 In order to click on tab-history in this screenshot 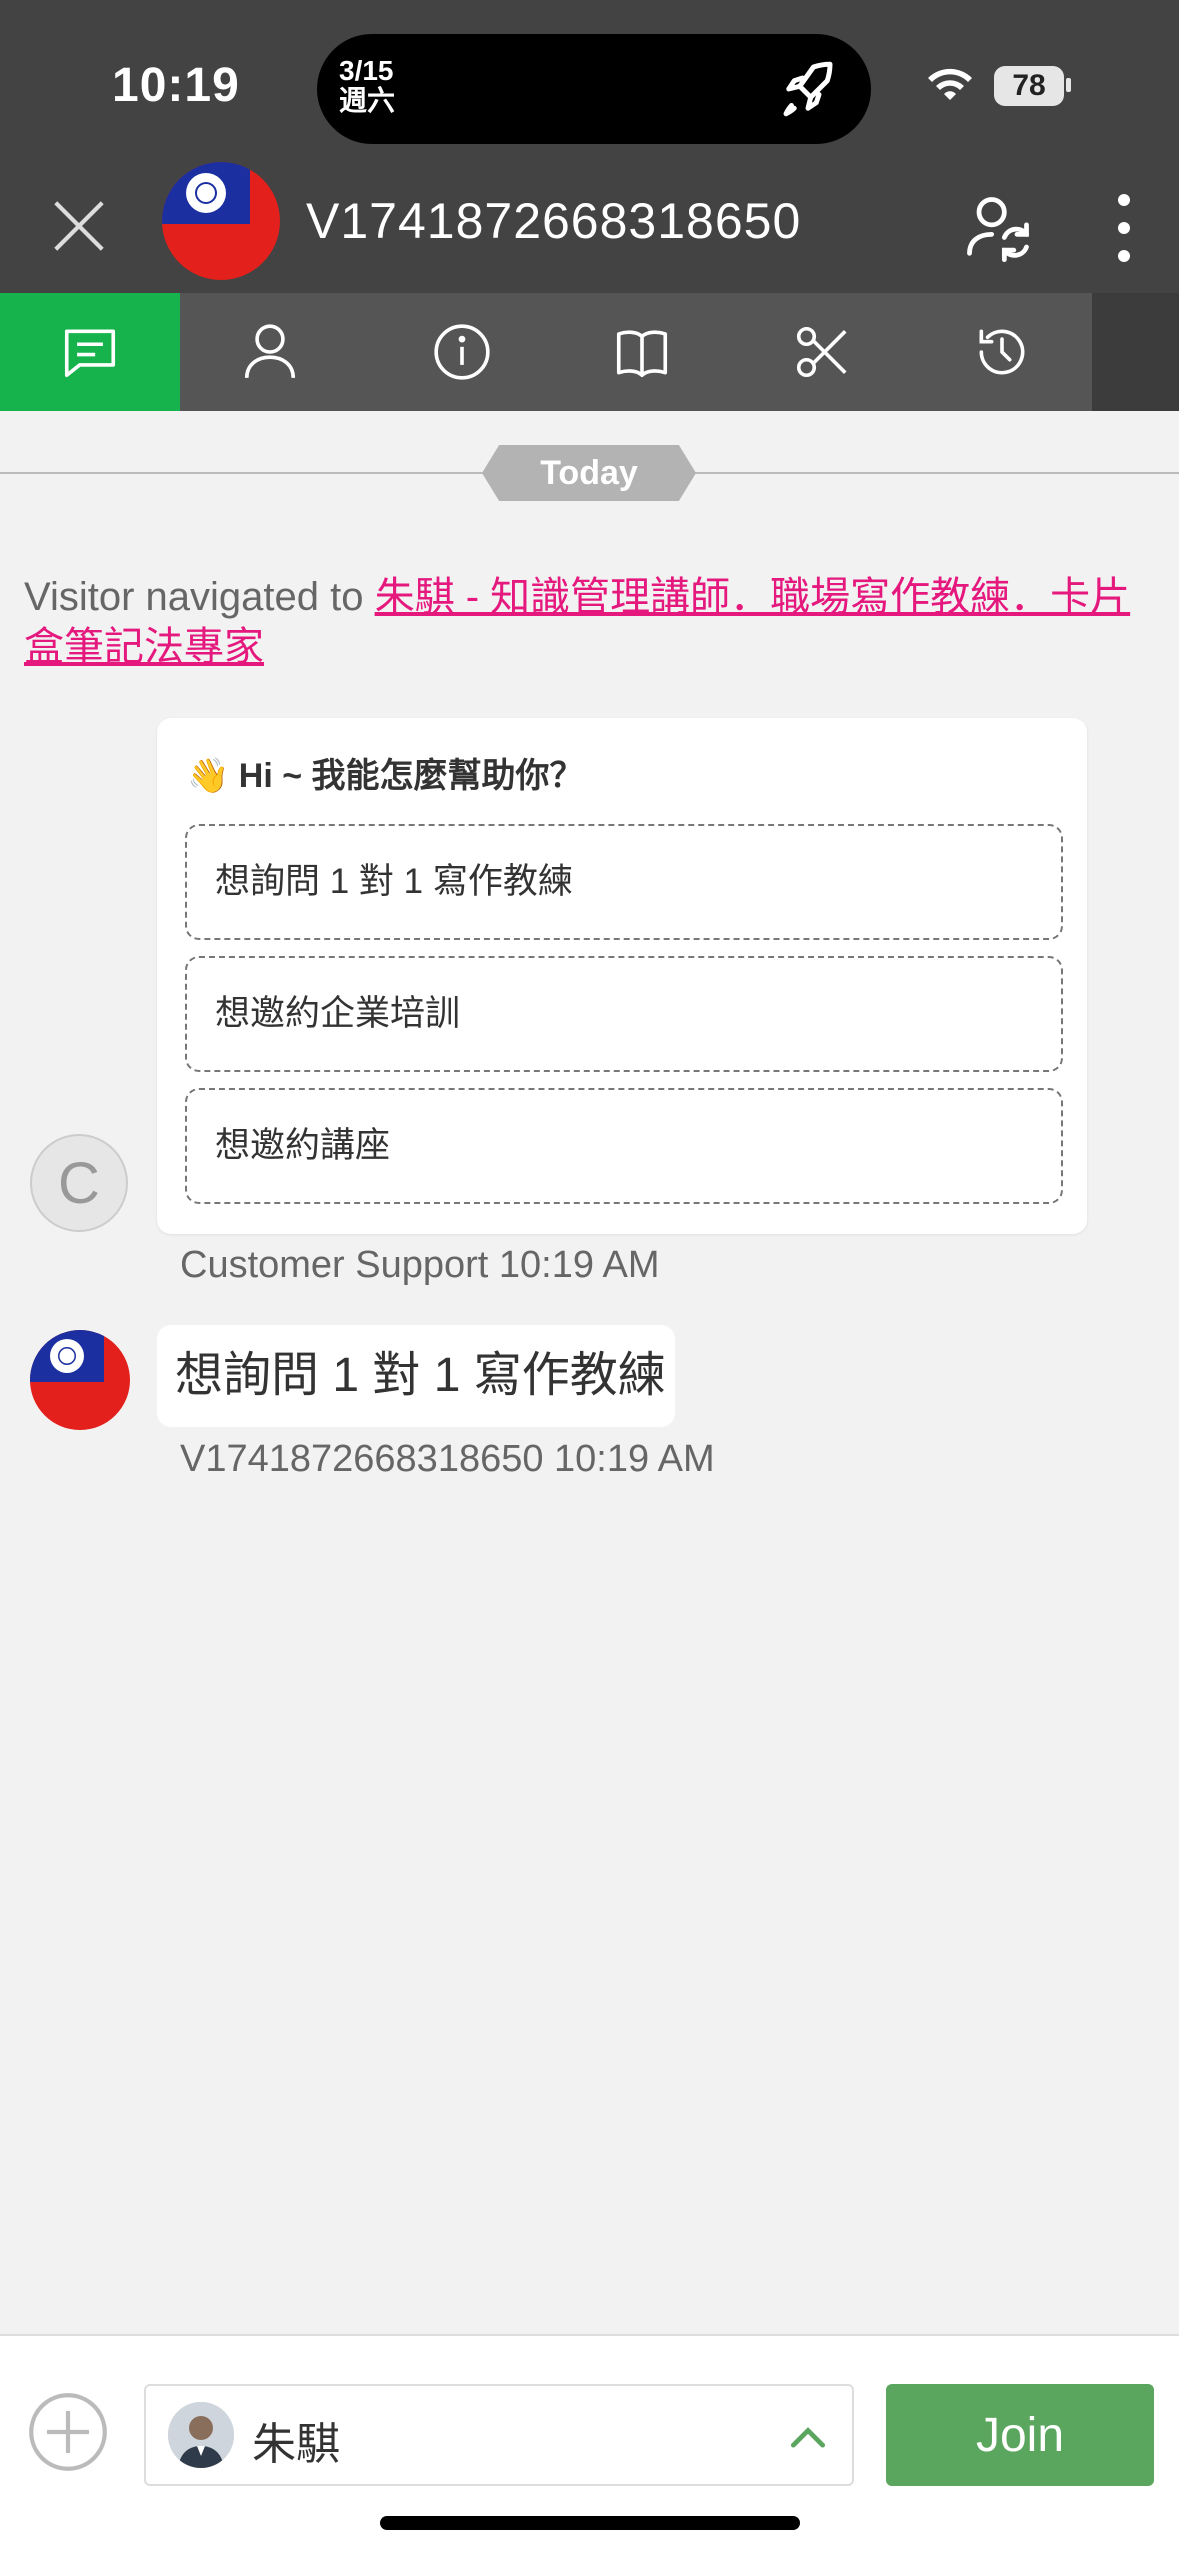, I will do `click(1002, 352)`.